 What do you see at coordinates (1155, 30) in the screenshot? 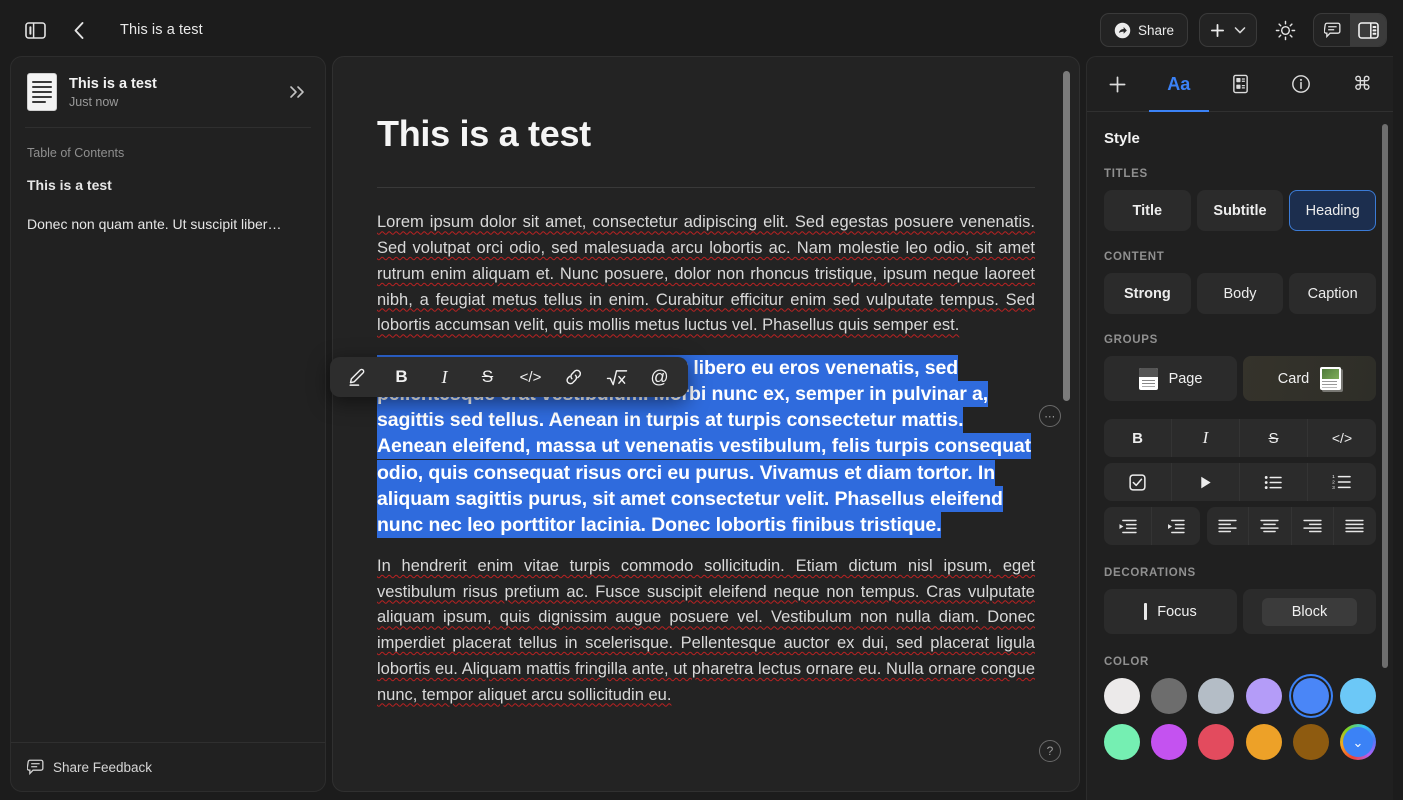
I see `share-button-label: Share` at bounding box center [1155, 30].